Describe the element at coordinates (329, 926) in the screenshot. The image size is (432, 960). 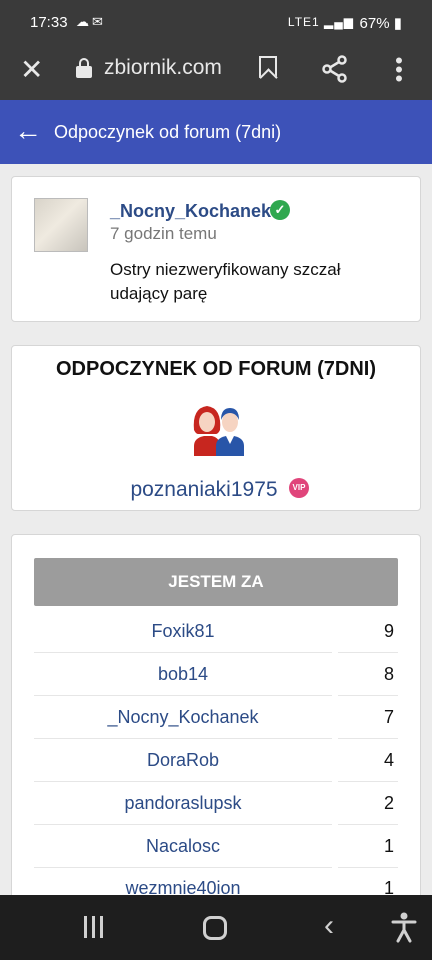
I see `back-nav-icon: ‹` at that location.